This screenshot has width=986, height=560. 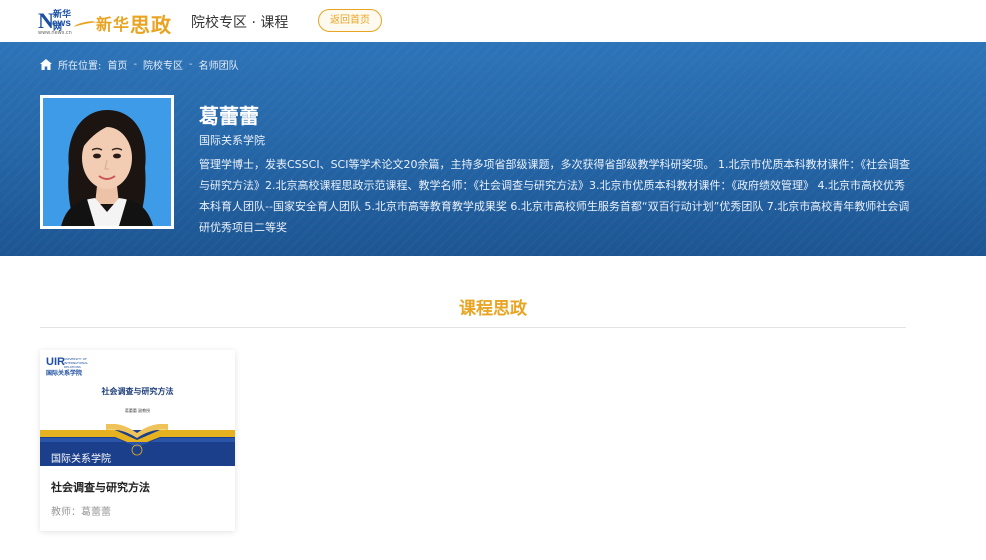 I want to click on logo-name-brush: 思政, so click(x=151, y=25).